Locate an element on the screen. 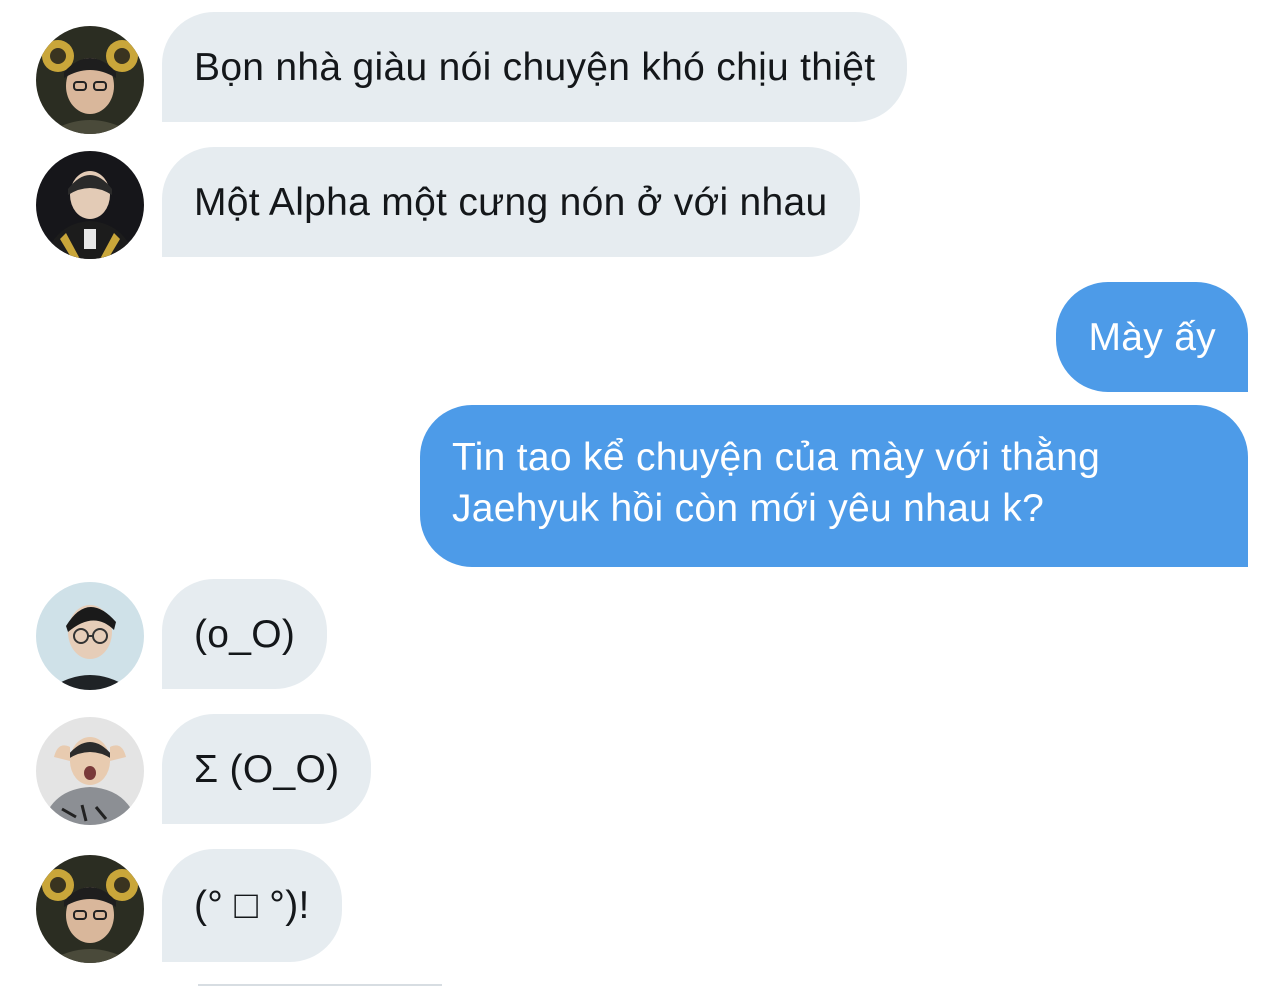  message-bubble-incoming: Σ (O_O) is located at coordinates (267, 769).